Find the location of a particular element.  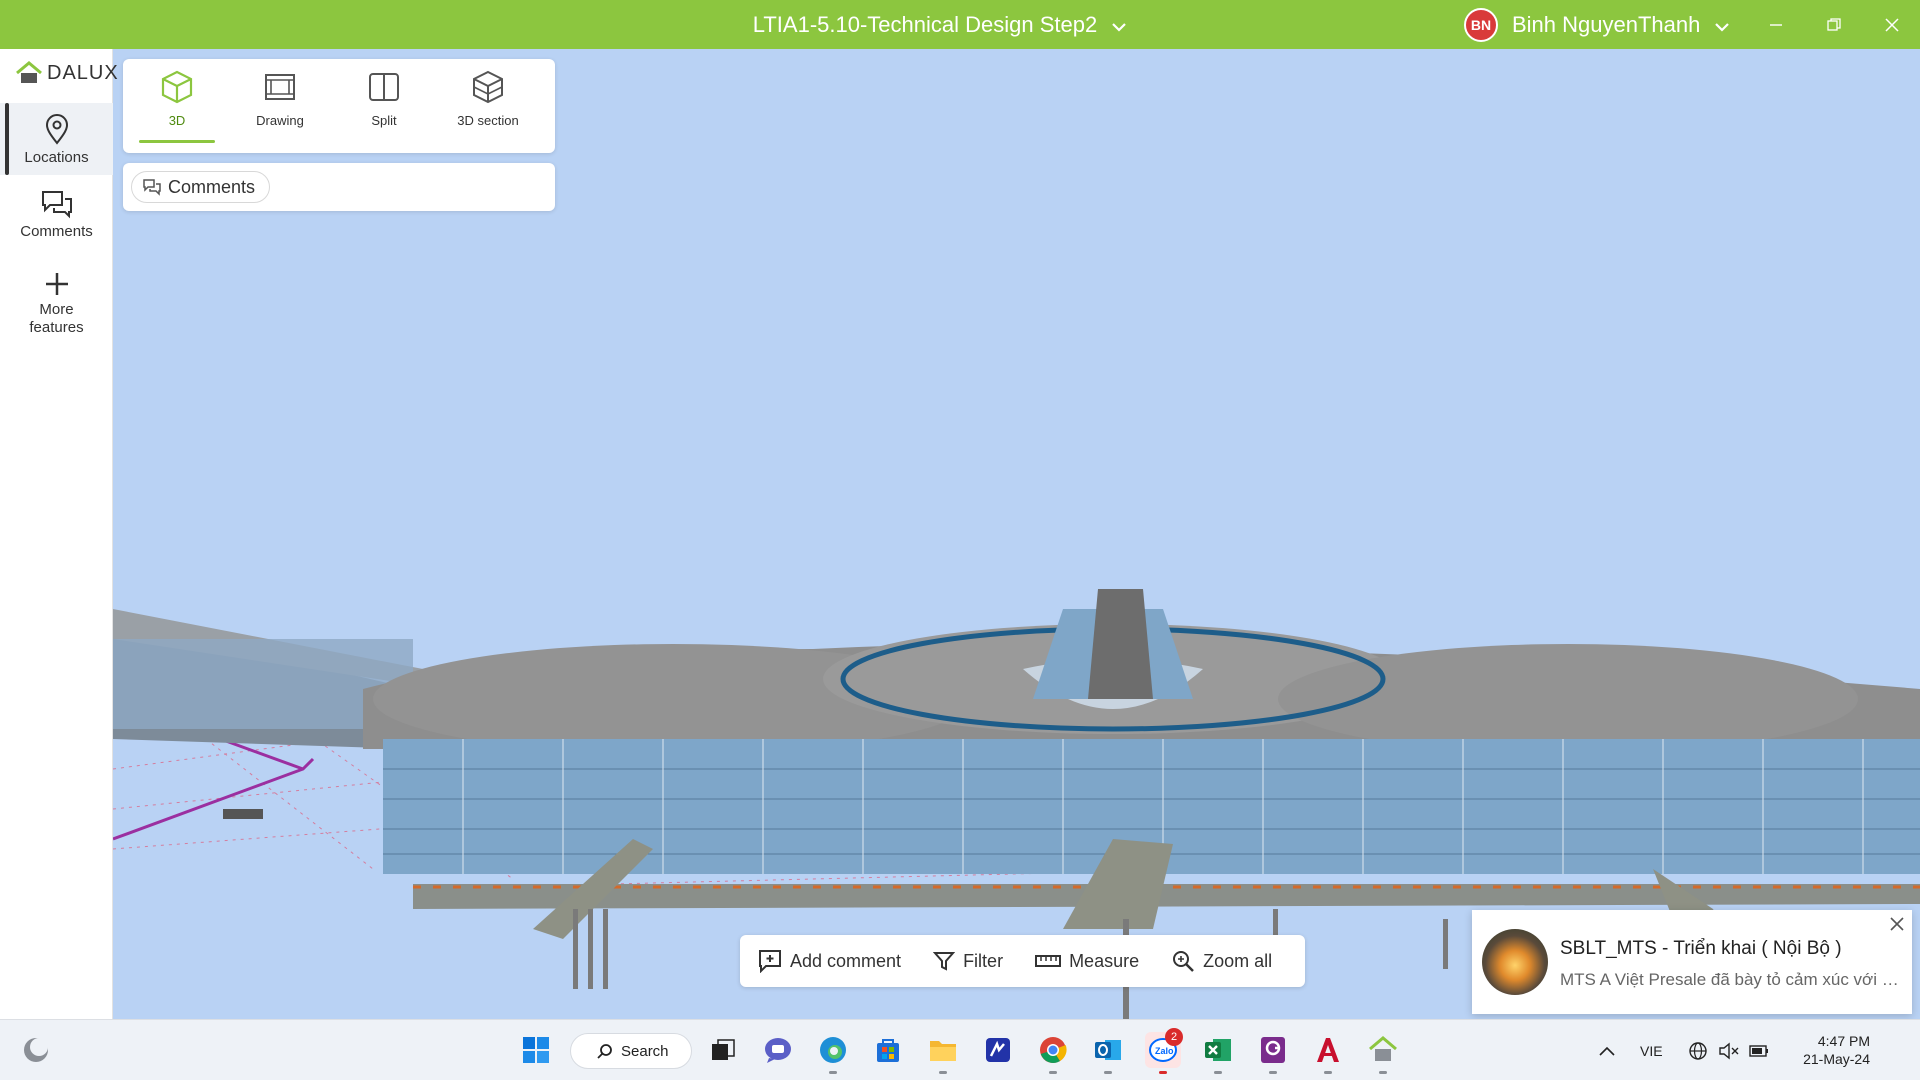

svg-text: Zalo is located at coordinates (1164, 1051).